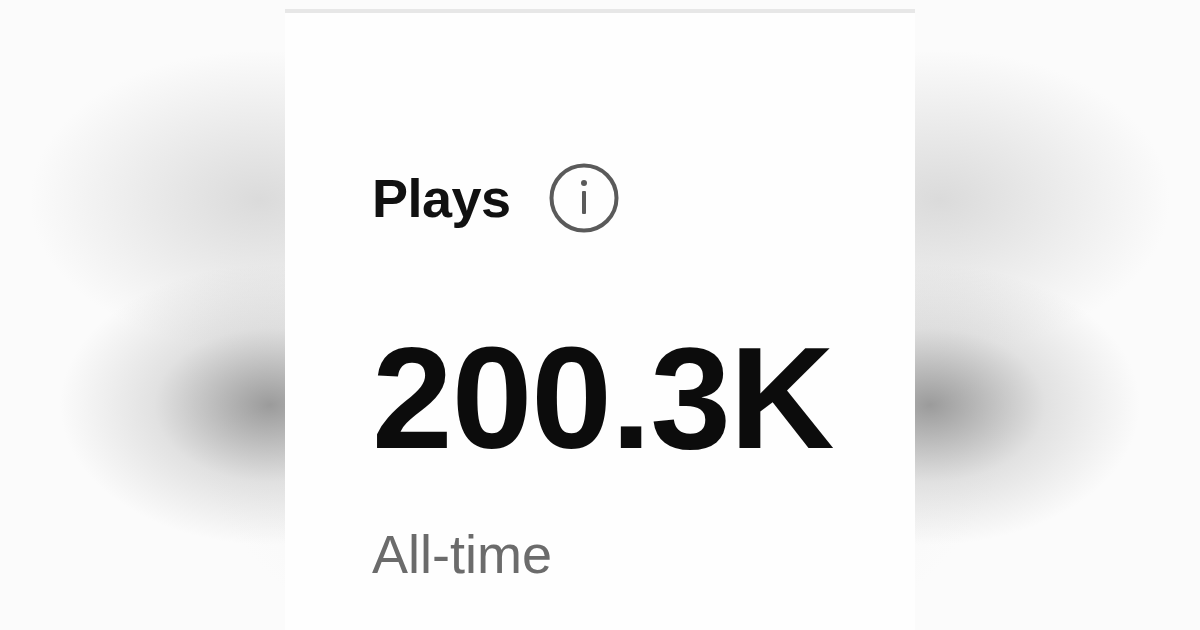 The height and width of the screenshot is (630, 1200). Describe the element at coordinates (583, 198) in the screenshot. I see `info-icon` at that location.